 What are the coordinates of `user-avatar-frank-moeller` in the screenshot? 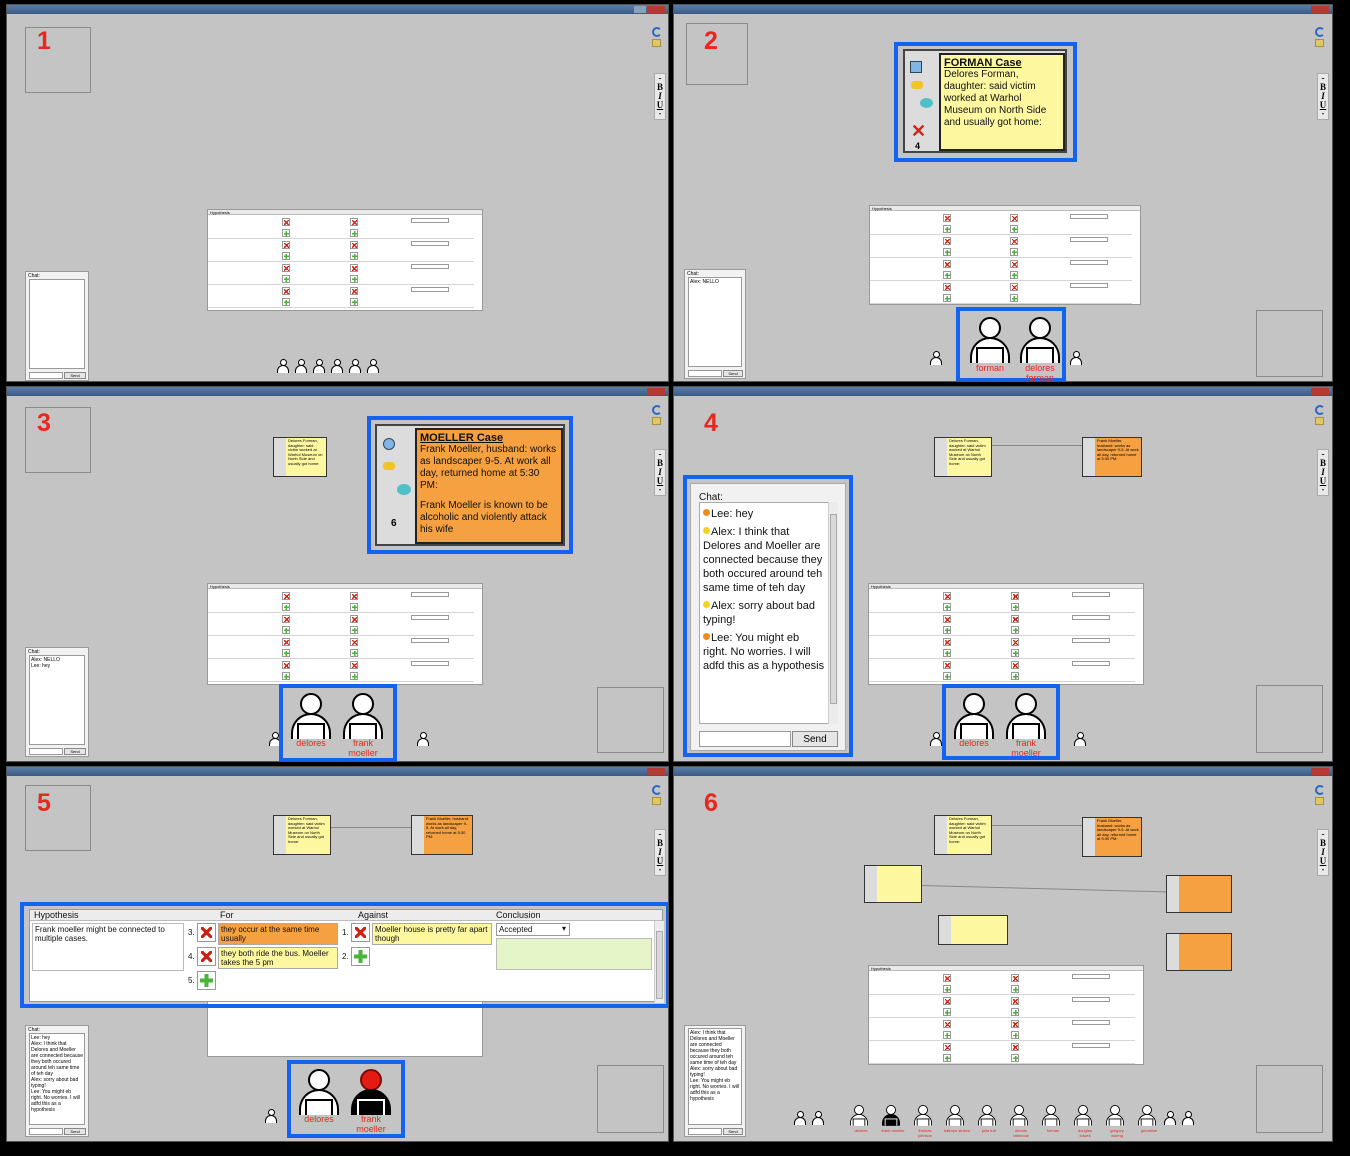 It's located at (1026, 717).